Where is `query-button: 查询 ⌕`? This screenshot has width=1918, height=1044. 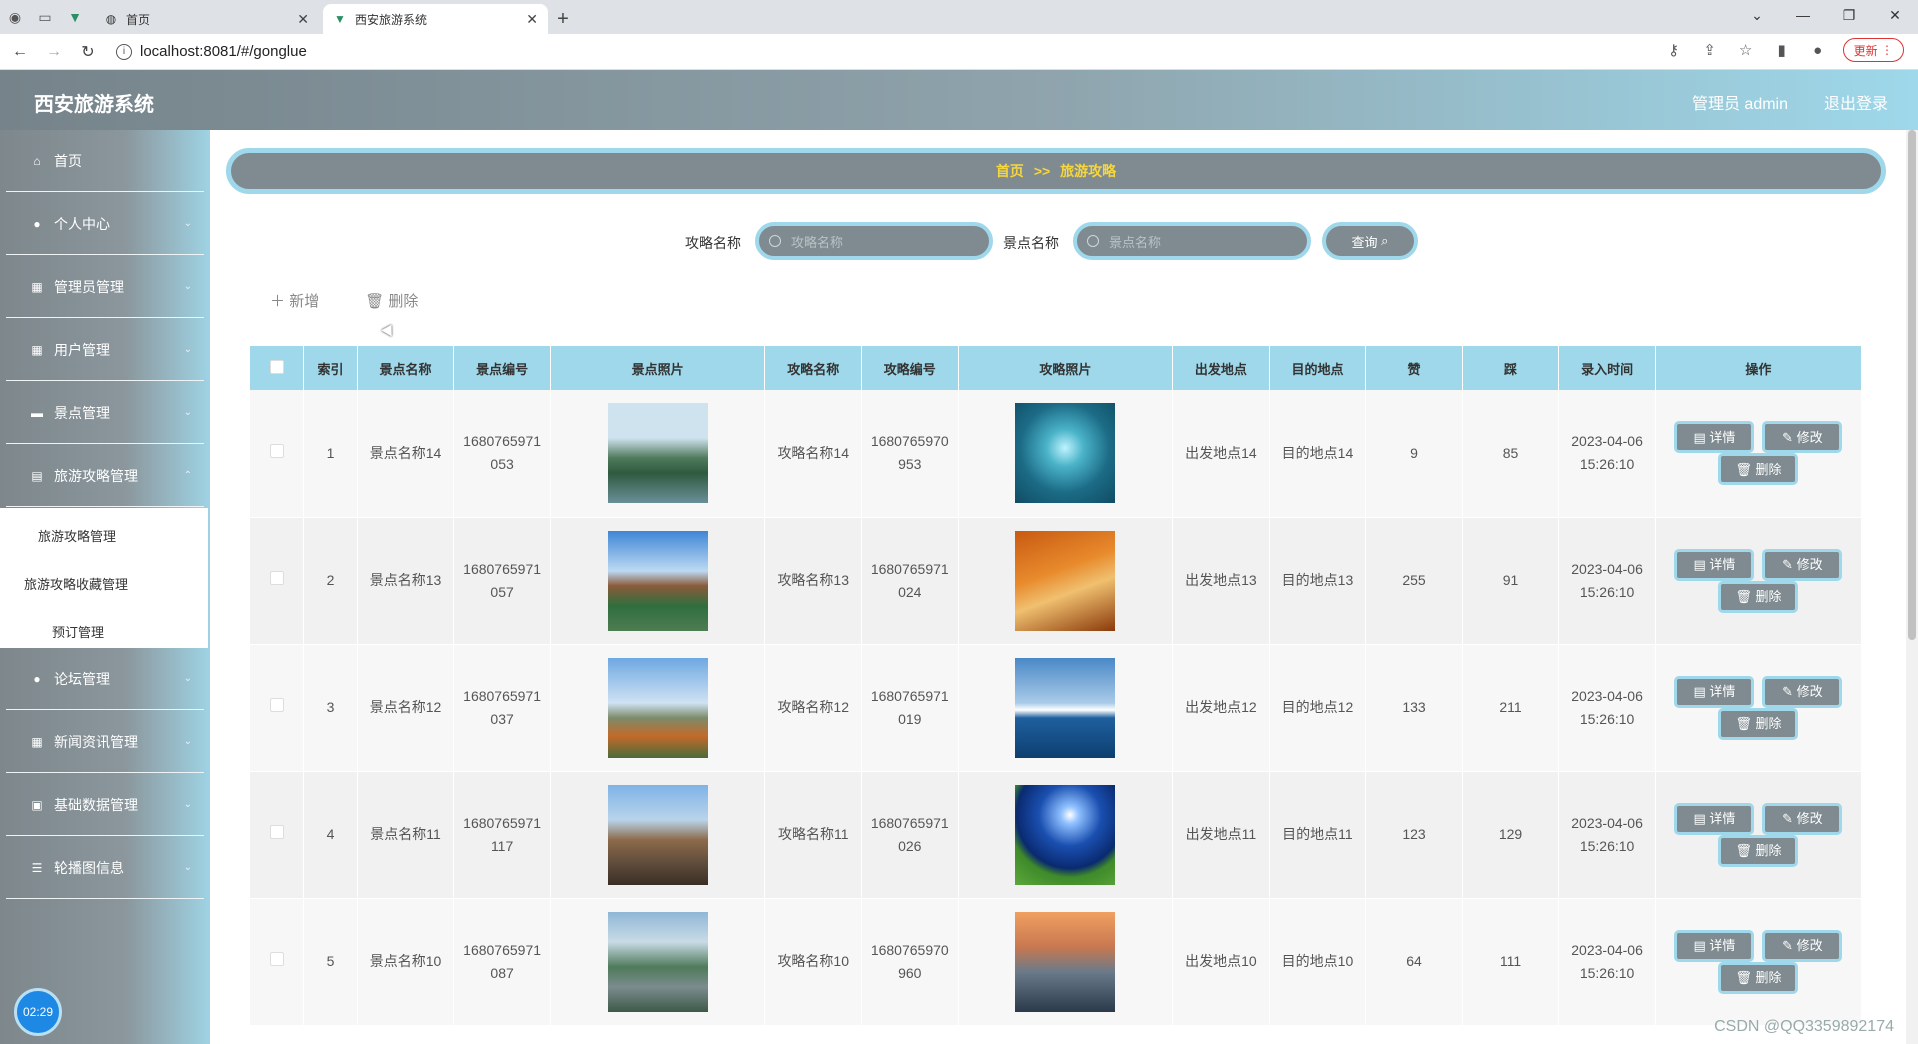 query-button: 查询 ⌕ is located at coordinates (1370, 241).